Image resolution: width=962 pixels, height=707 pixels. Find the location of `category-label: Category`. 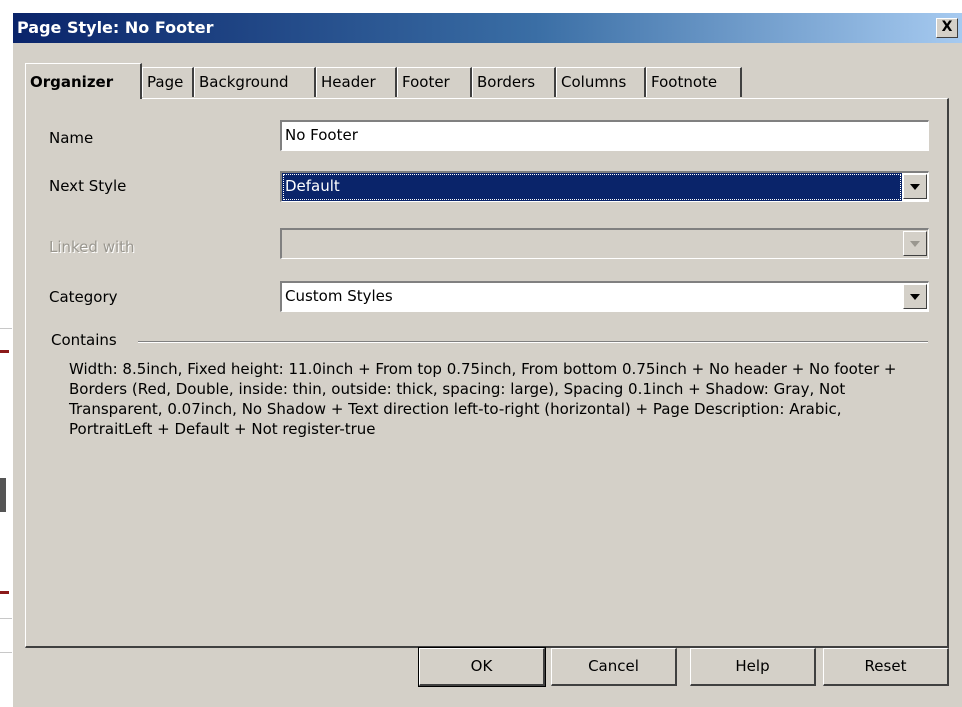

category-label: Category is located at coordinates (83, 297).